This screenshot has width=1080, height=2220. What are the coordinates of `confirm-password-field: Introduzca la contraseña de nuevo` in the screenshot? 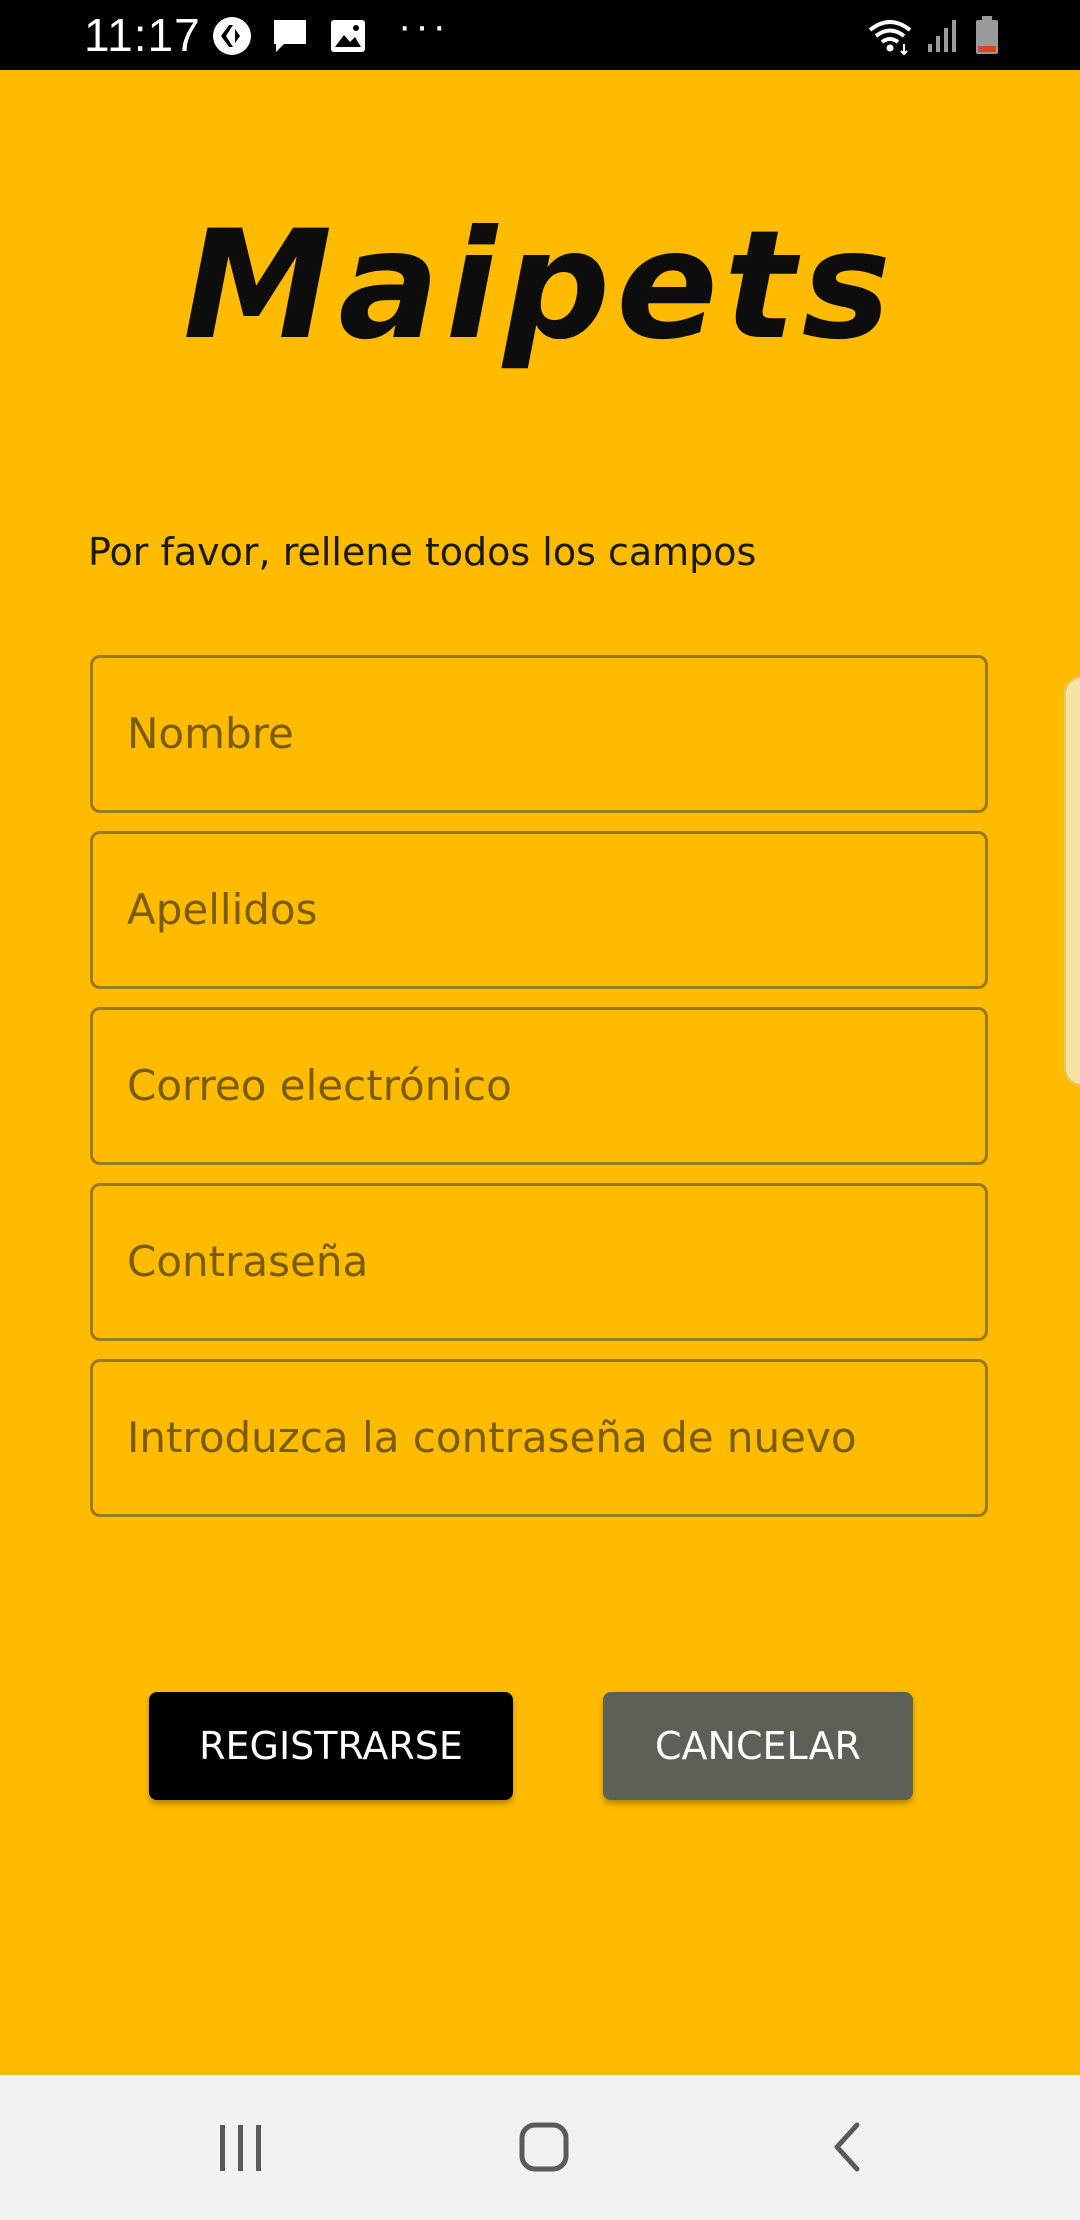 It's located at (539, 1438).